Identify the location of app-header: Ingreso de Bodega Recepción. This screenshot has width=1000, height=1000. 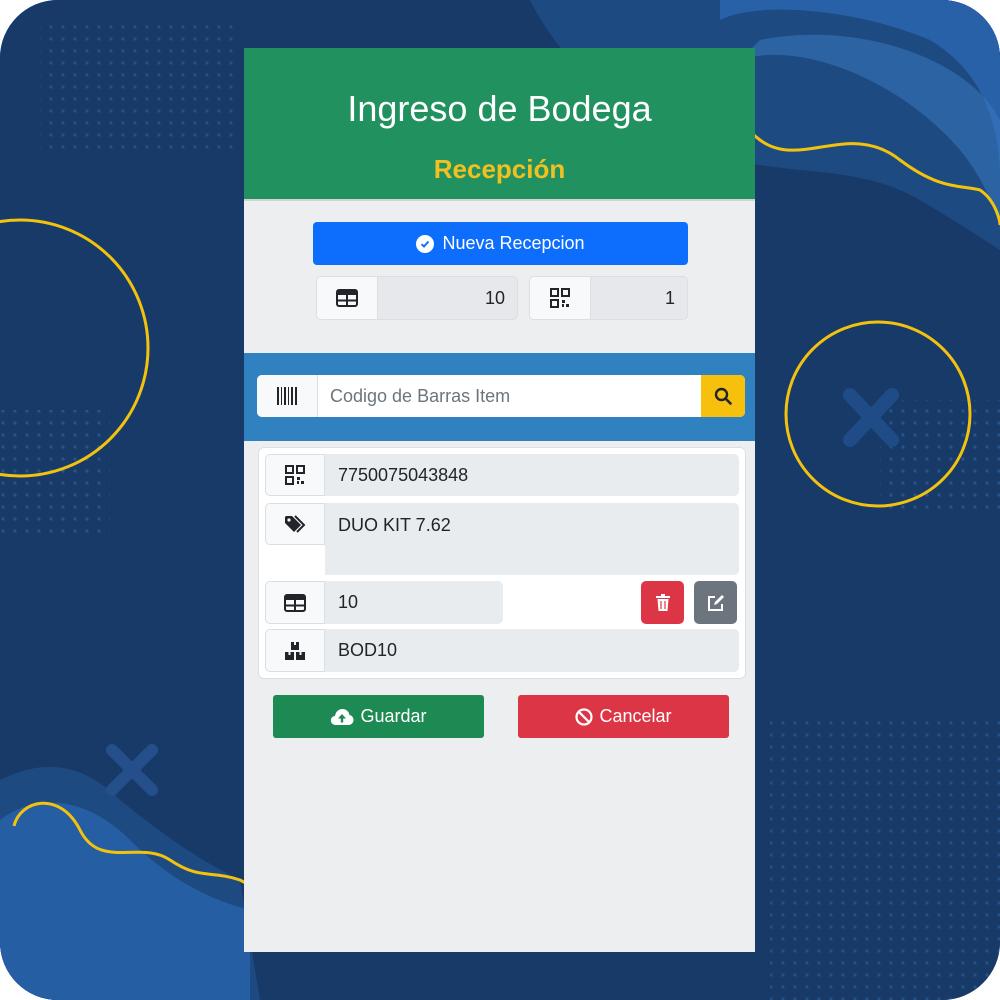
(499, 123).